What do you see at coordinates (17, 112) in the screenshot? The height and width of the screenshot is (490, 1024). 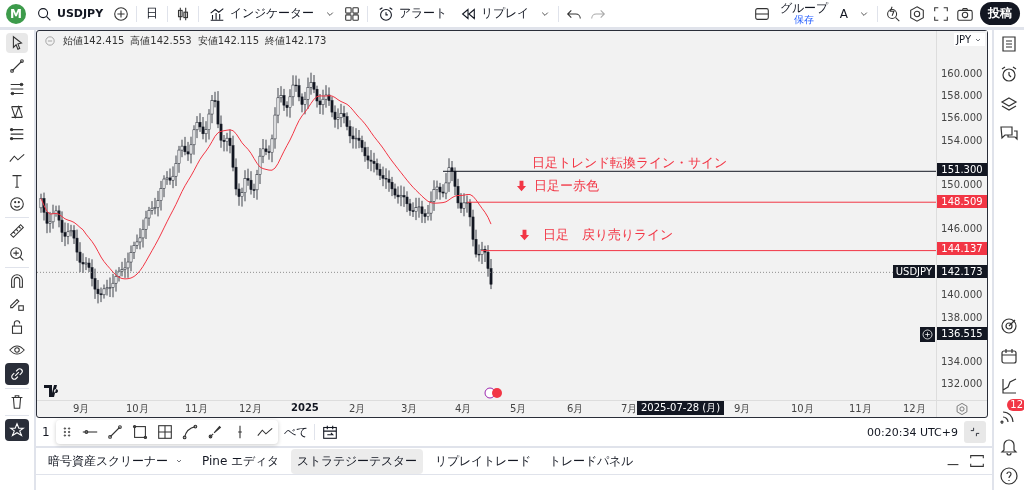 I see `pattern-icon` at bounding box center [17, 112].